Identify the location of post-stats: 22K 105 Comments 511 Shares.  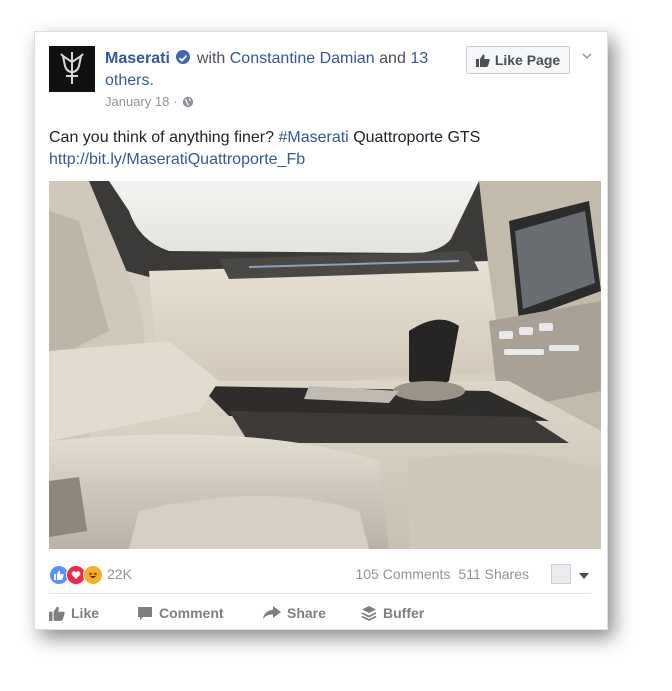
(320, 575).